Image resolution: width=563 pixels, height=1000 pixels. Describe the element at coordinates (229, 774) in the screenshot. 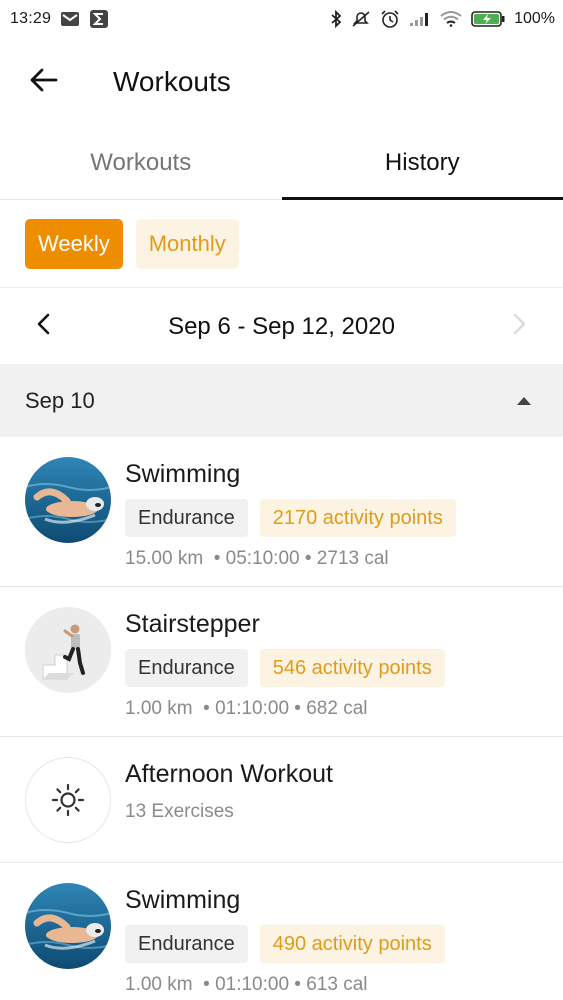

I see `workout-title: Afternoon Workout` at that location.